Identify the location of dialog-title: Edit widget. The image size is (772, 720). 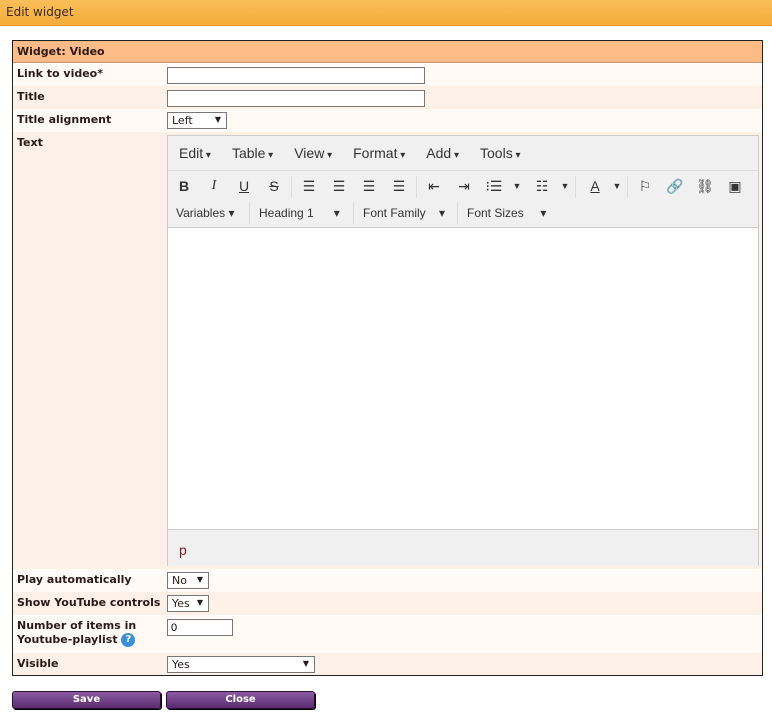
(40, 12).